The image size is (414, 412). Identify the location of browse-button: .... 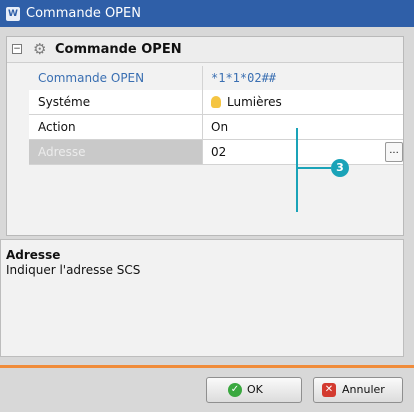
(394, 152).